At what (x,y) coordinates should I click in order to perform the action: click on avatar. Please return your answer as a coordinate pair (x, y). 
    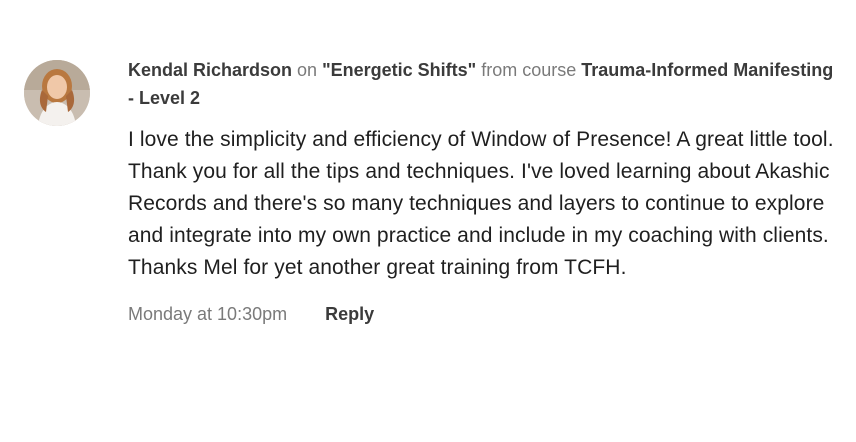
    Looking at the image, I should click on (57, 93).